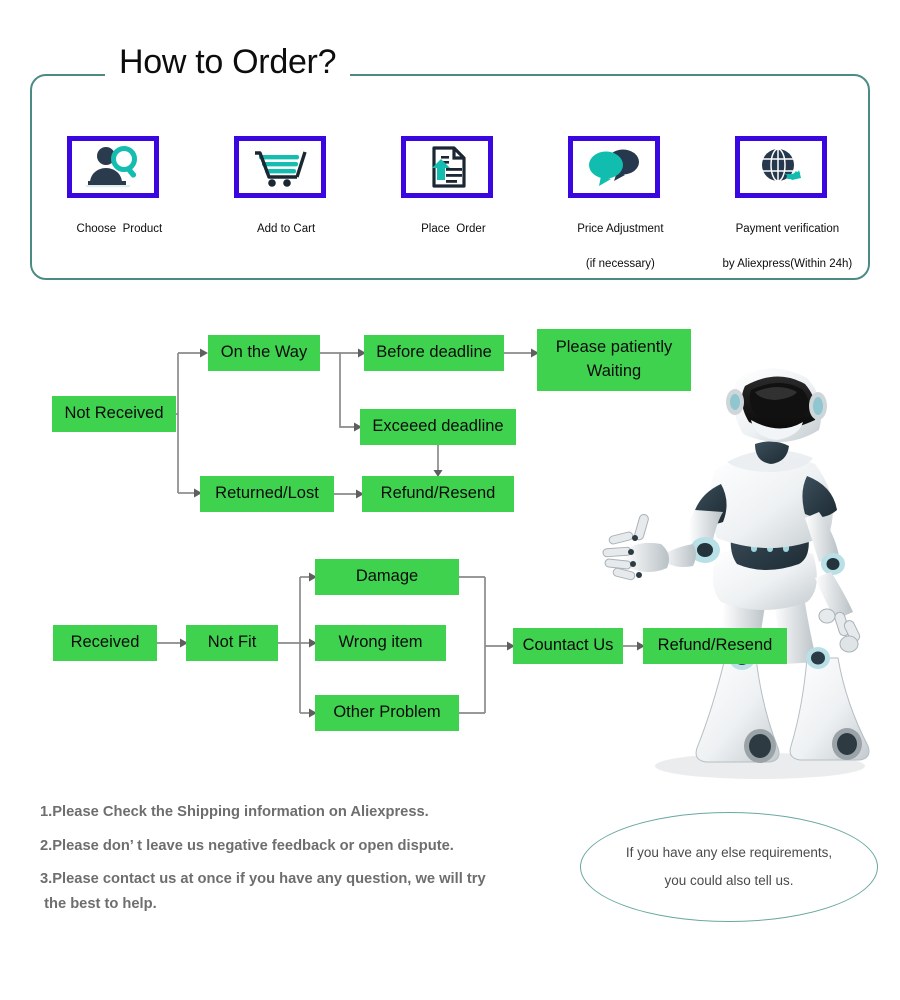  Describe the element at coordinates (119, 228) in the screenshot. I see `step-label: Choose Product` at that location.